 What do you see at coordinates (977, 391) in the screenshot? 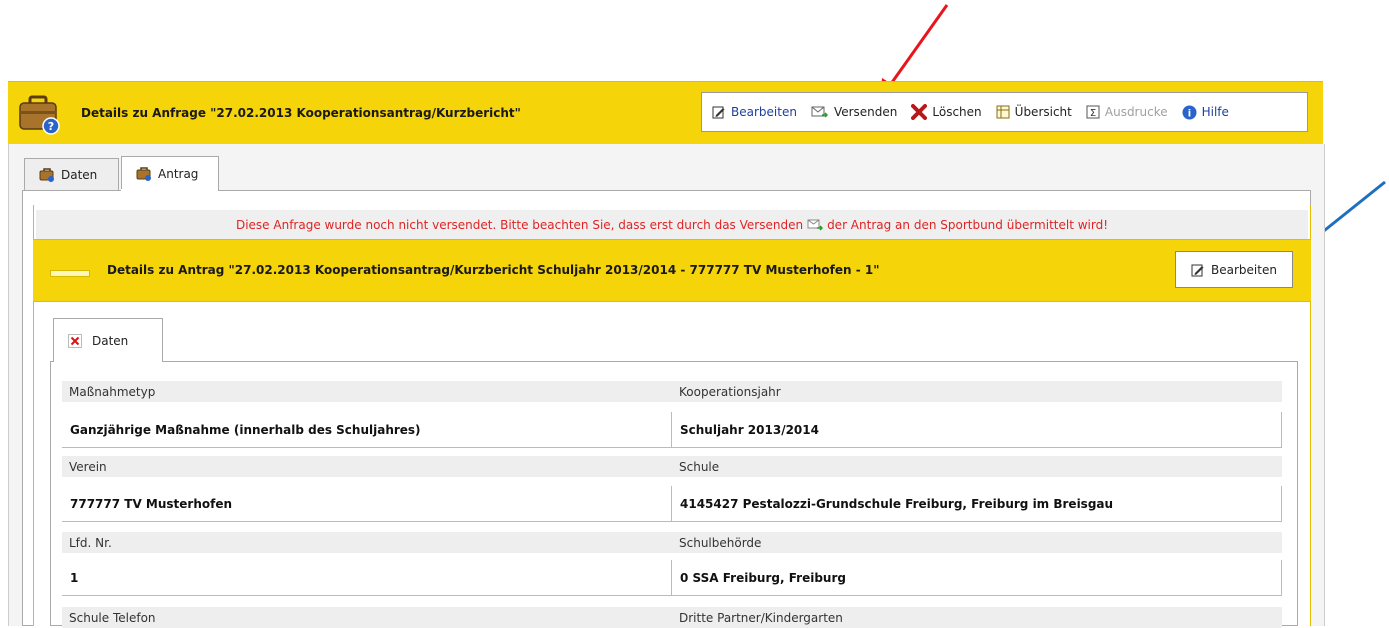
I see `field-label: Kooperationsjahr` at bounding box center [977, 391].